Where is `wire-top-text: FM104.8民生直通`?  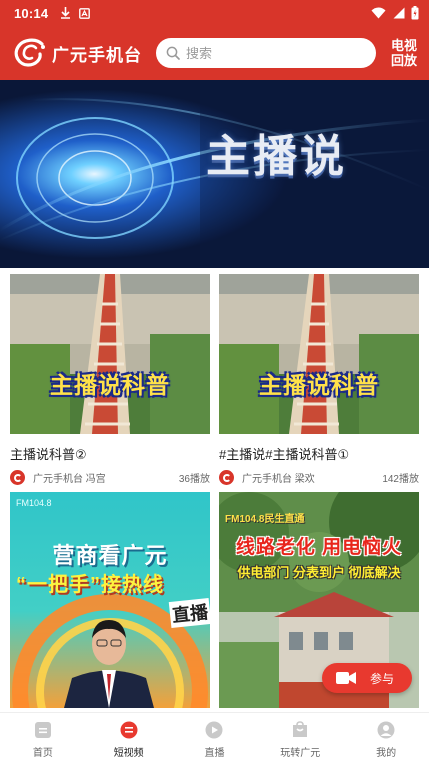
wire-top-text: FM104.8民生直通 is located at coordinates (265, 519).